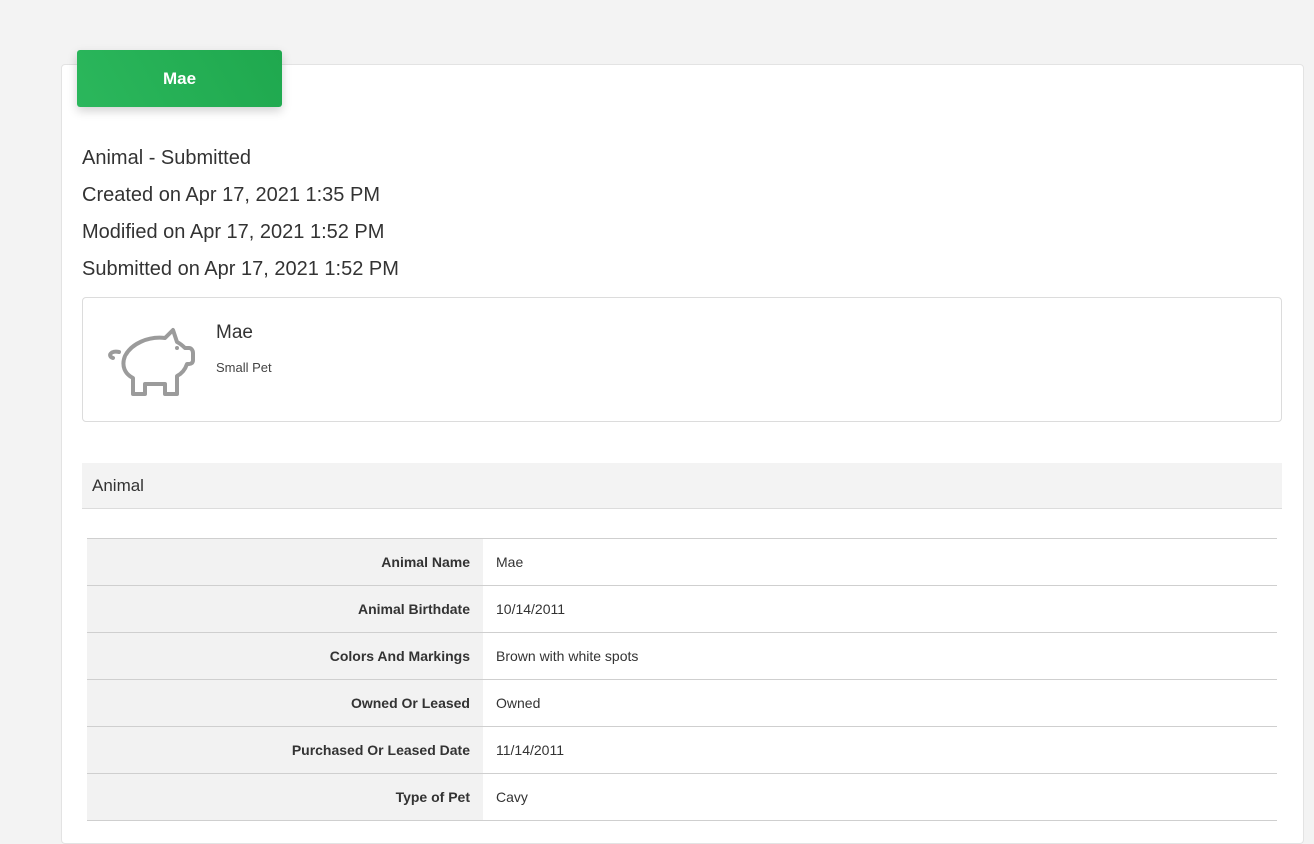 This screenshot has width=1314, height=844. I want to click on field-label: Type of Pet, so click(285, 797).